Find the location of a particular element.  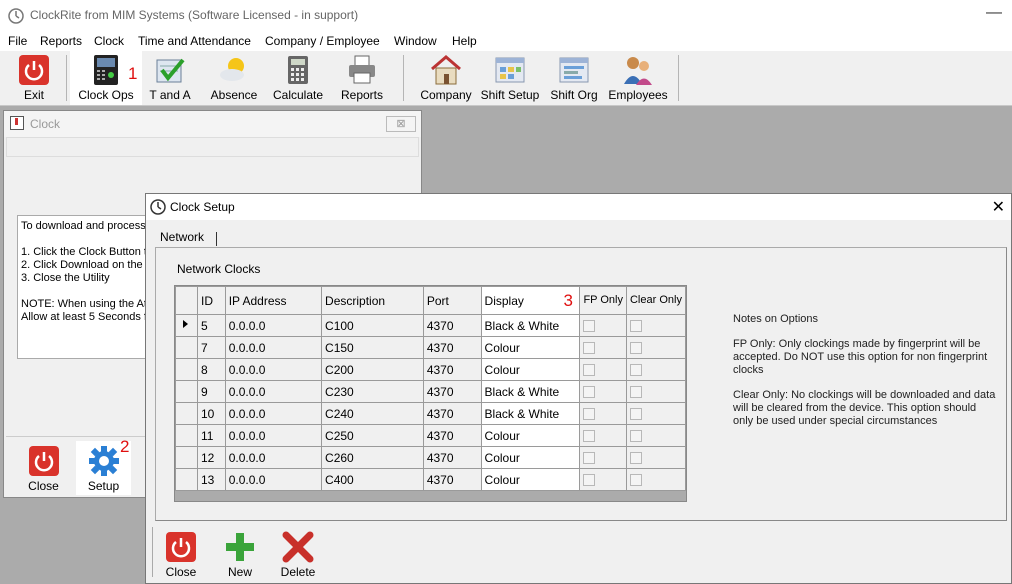

setup-close-button: Close is located at coordinates (181, 555).